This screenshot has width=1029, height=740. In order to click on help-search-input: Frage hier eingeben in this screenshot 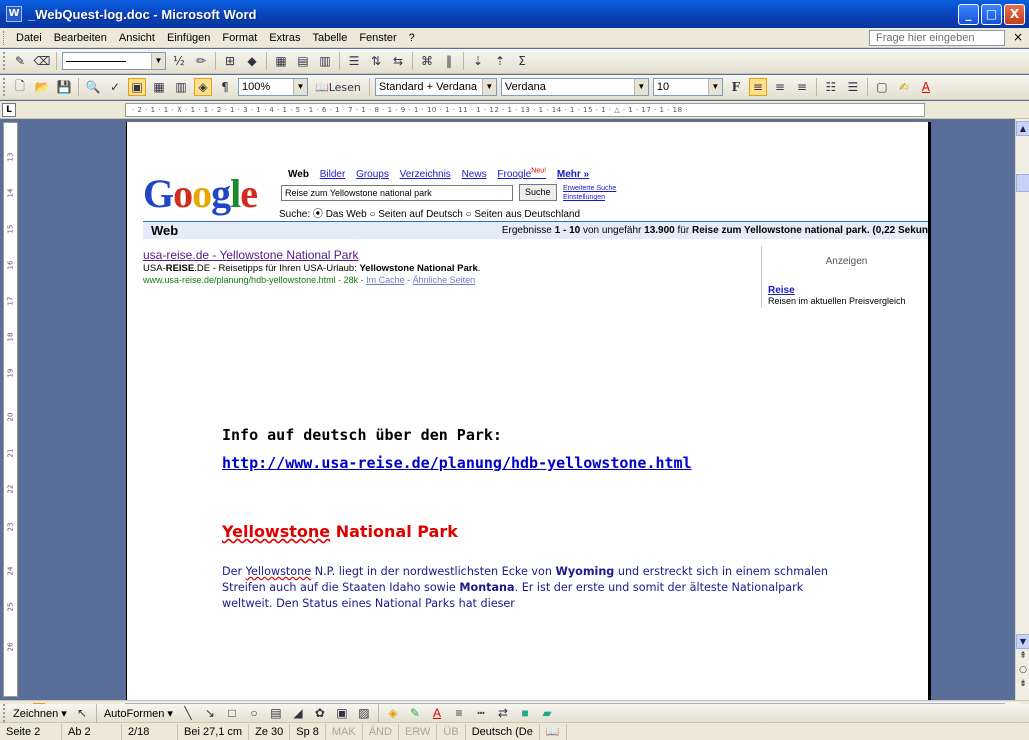, I will do `click(937, 38)`.